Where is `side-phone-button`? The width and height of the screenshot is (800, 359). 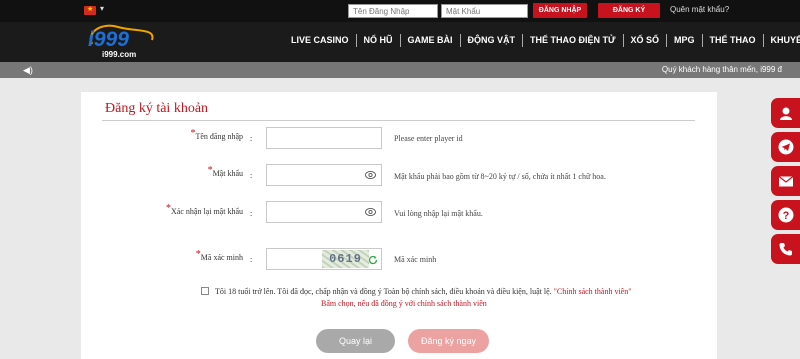 side-phone-button is located at coordinates (785, 249).